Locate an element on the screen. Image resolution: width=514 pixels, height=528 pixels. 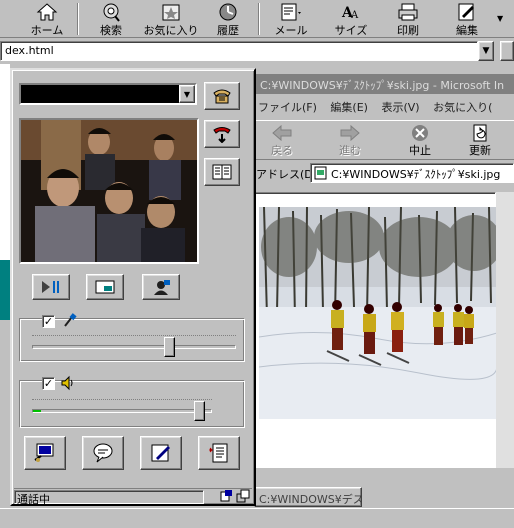
home-button: ホーム is located at coordinates (47, 19).